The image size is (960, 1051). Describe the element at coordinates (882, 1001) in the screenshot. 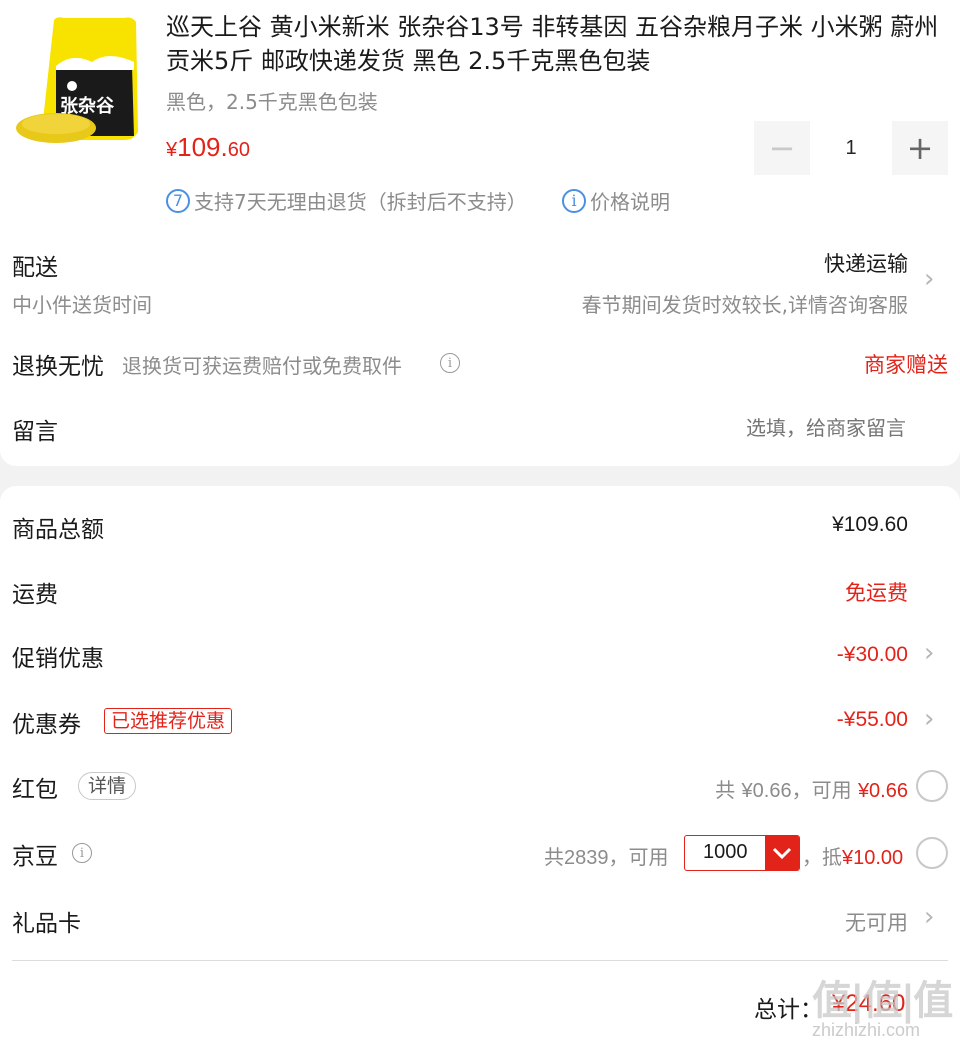

I see `watermark-logo: 值|值|值` at that location.